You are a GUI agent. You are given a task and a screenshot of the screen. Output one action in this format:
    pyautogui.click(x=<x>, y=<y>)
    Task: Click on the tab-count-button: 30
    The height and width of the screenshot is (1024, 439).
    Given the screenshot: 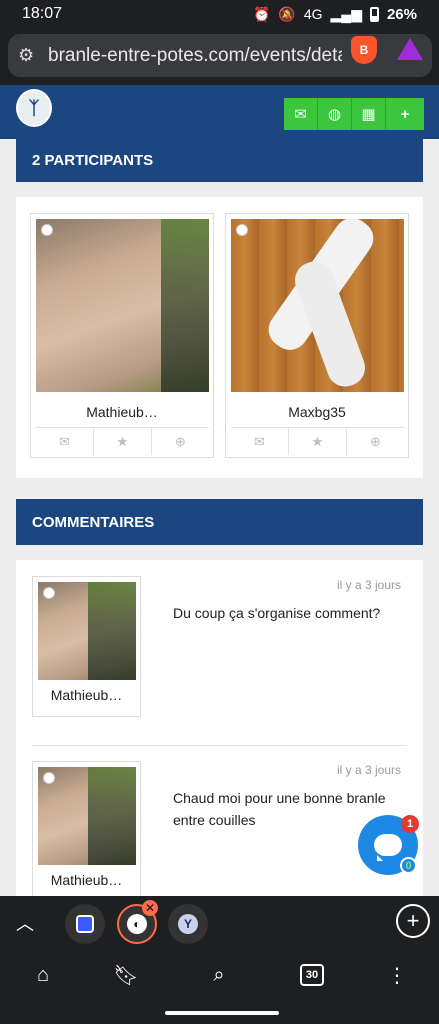 What is the action you would take?
    pyautogui.click(x=312, y=975)
    